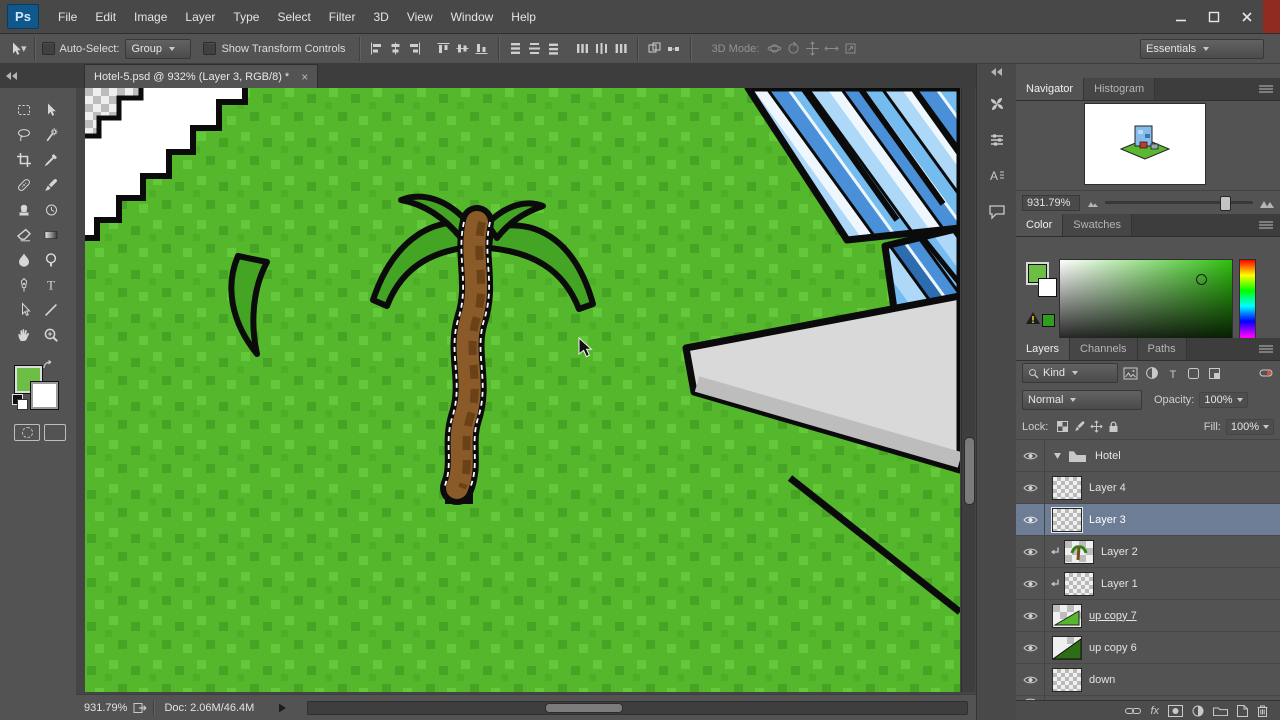 Image resolution: width=1280 pixels, height=720 pixels. What do you see at coordinates (1048, 320) in the screenshot?
I see `closest-web-color-swatch` at bounding box center [1048, 320].